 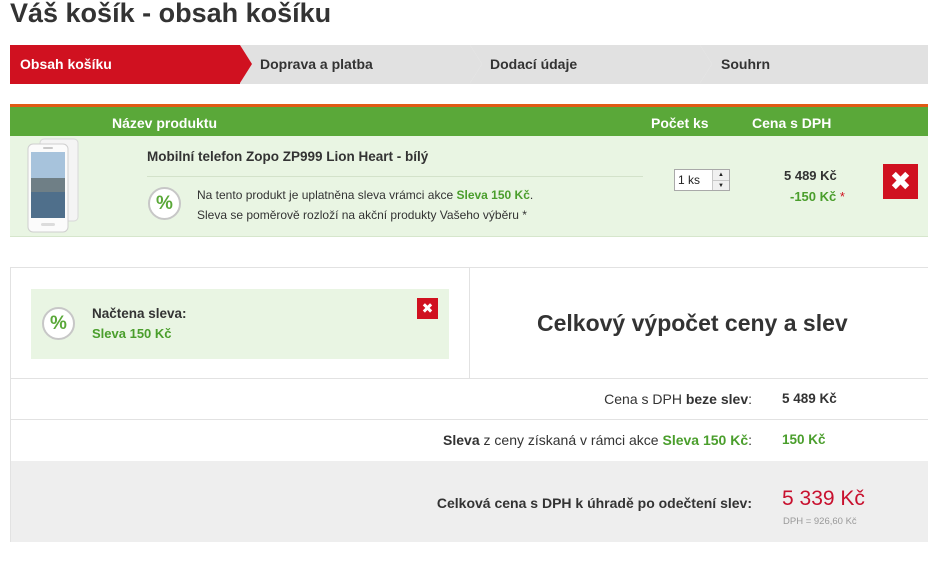 I want to click on step-label: Doprava a platba, so click(x=316, y=64).